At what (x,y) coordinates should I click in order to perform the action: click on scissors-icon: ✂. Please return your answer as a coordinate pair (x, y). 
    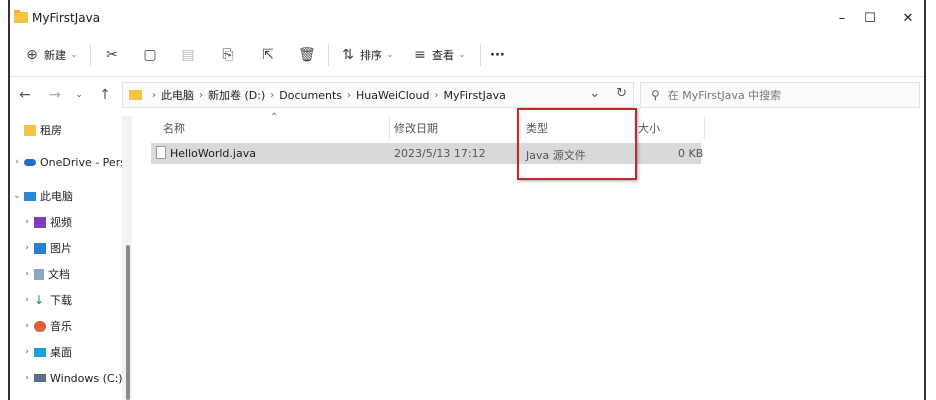
    Looking at the image, I should click on (112, 55).